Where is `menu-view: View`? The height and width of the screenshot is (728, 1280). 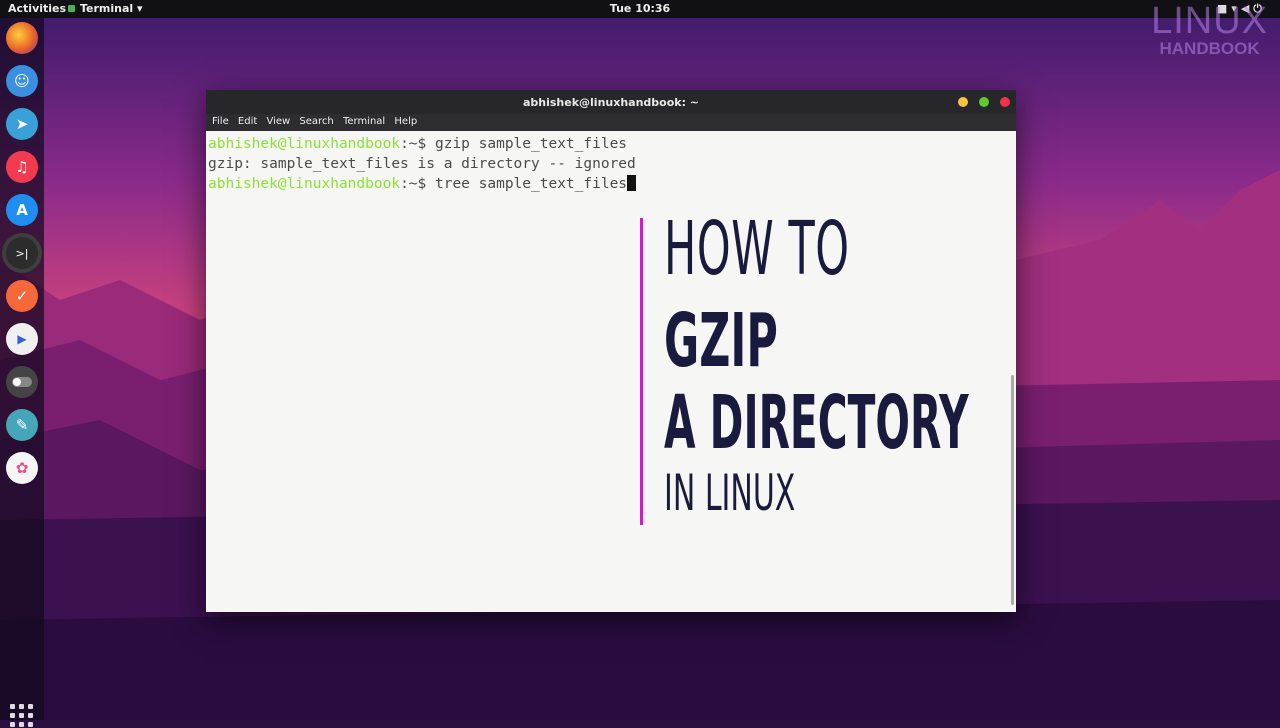
menu-view: View is located at coordinates (278, 121).